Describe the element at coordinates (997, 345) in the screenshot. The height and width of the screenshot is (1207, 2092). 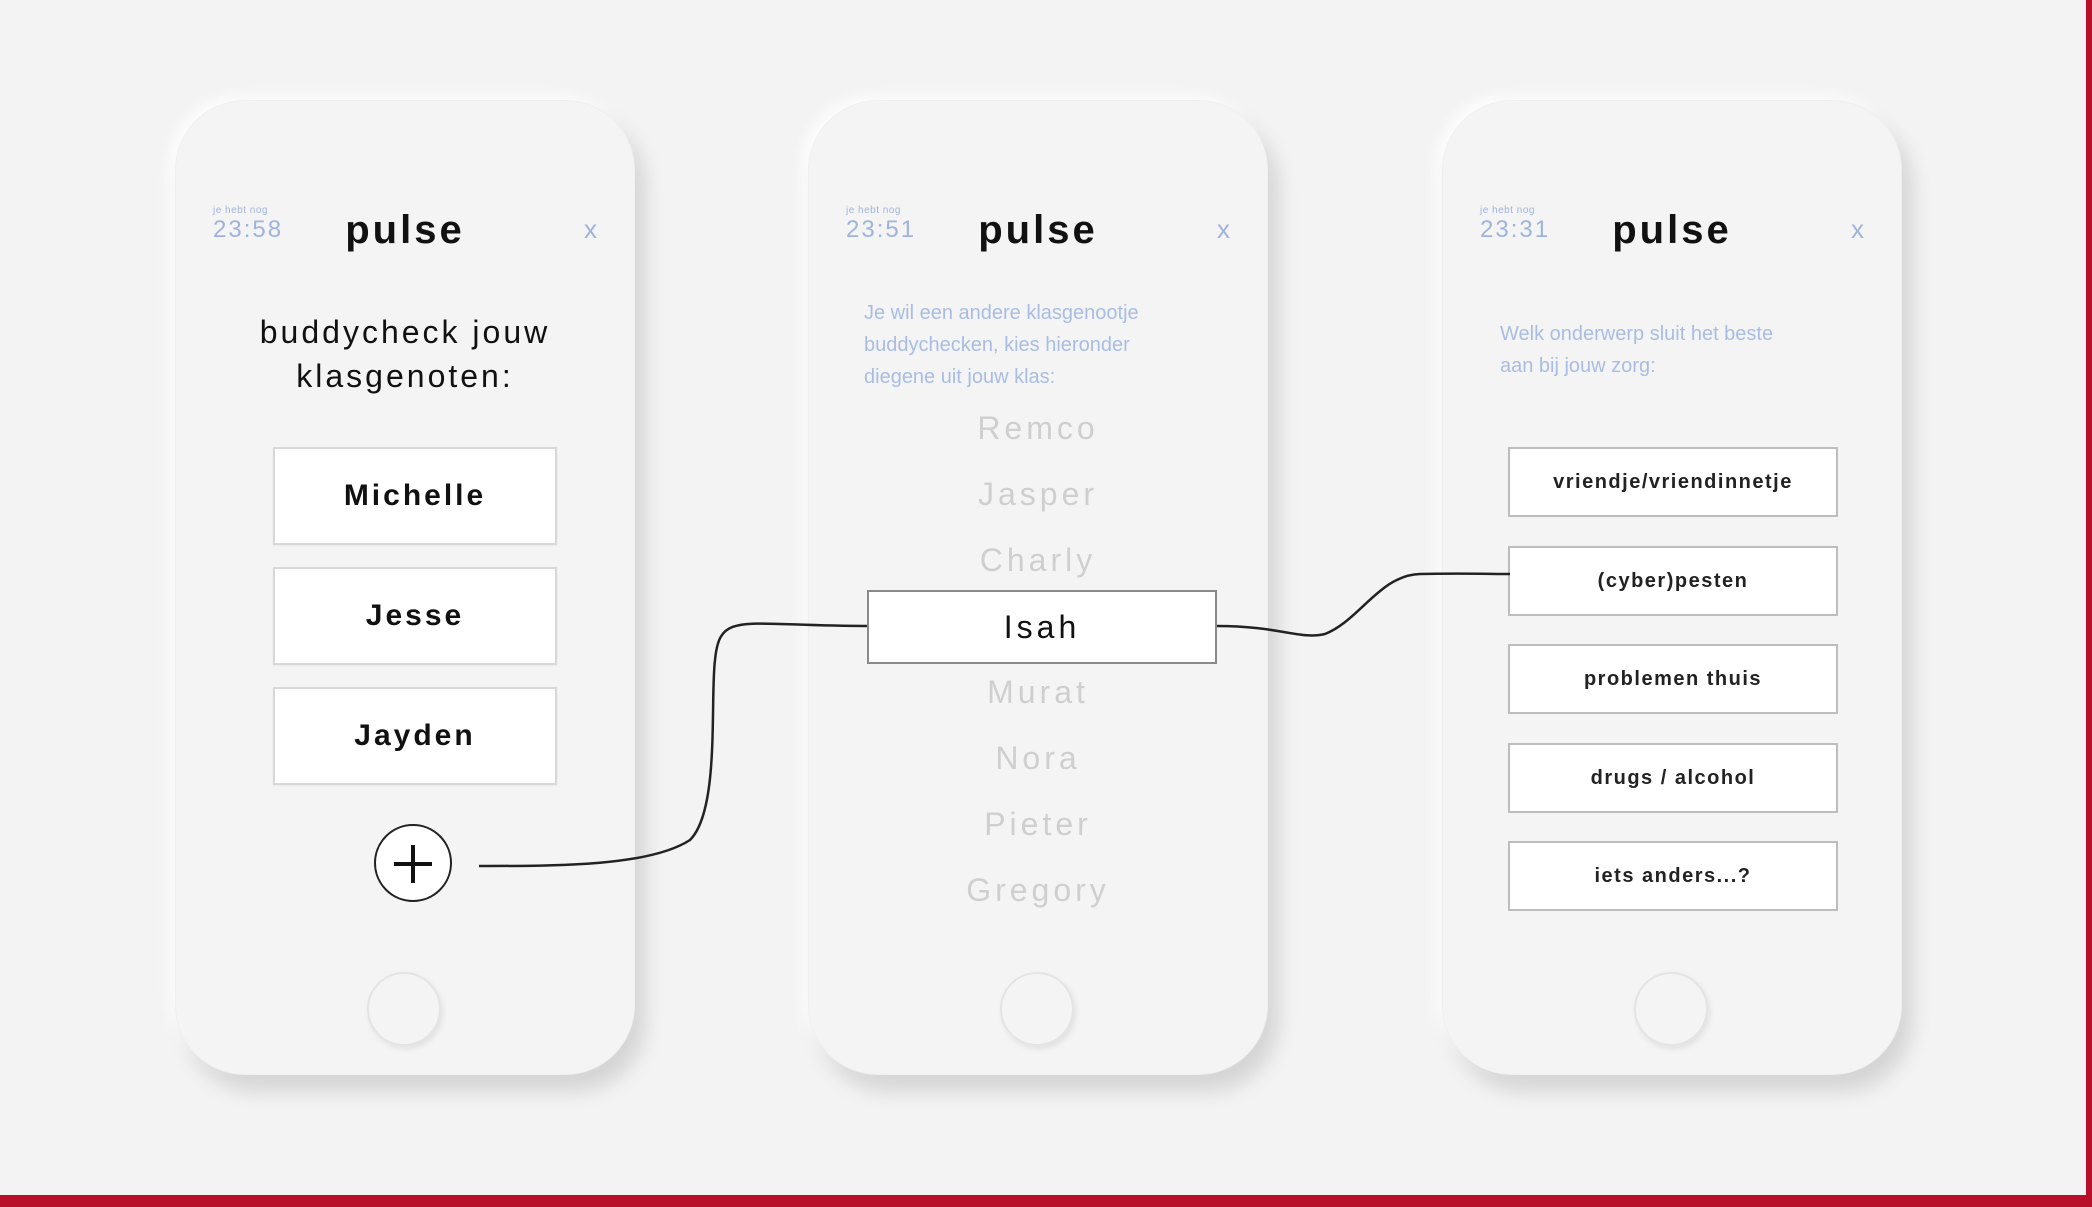
I see `intro-line-2: buddychecken, kies hieronder` at that location.